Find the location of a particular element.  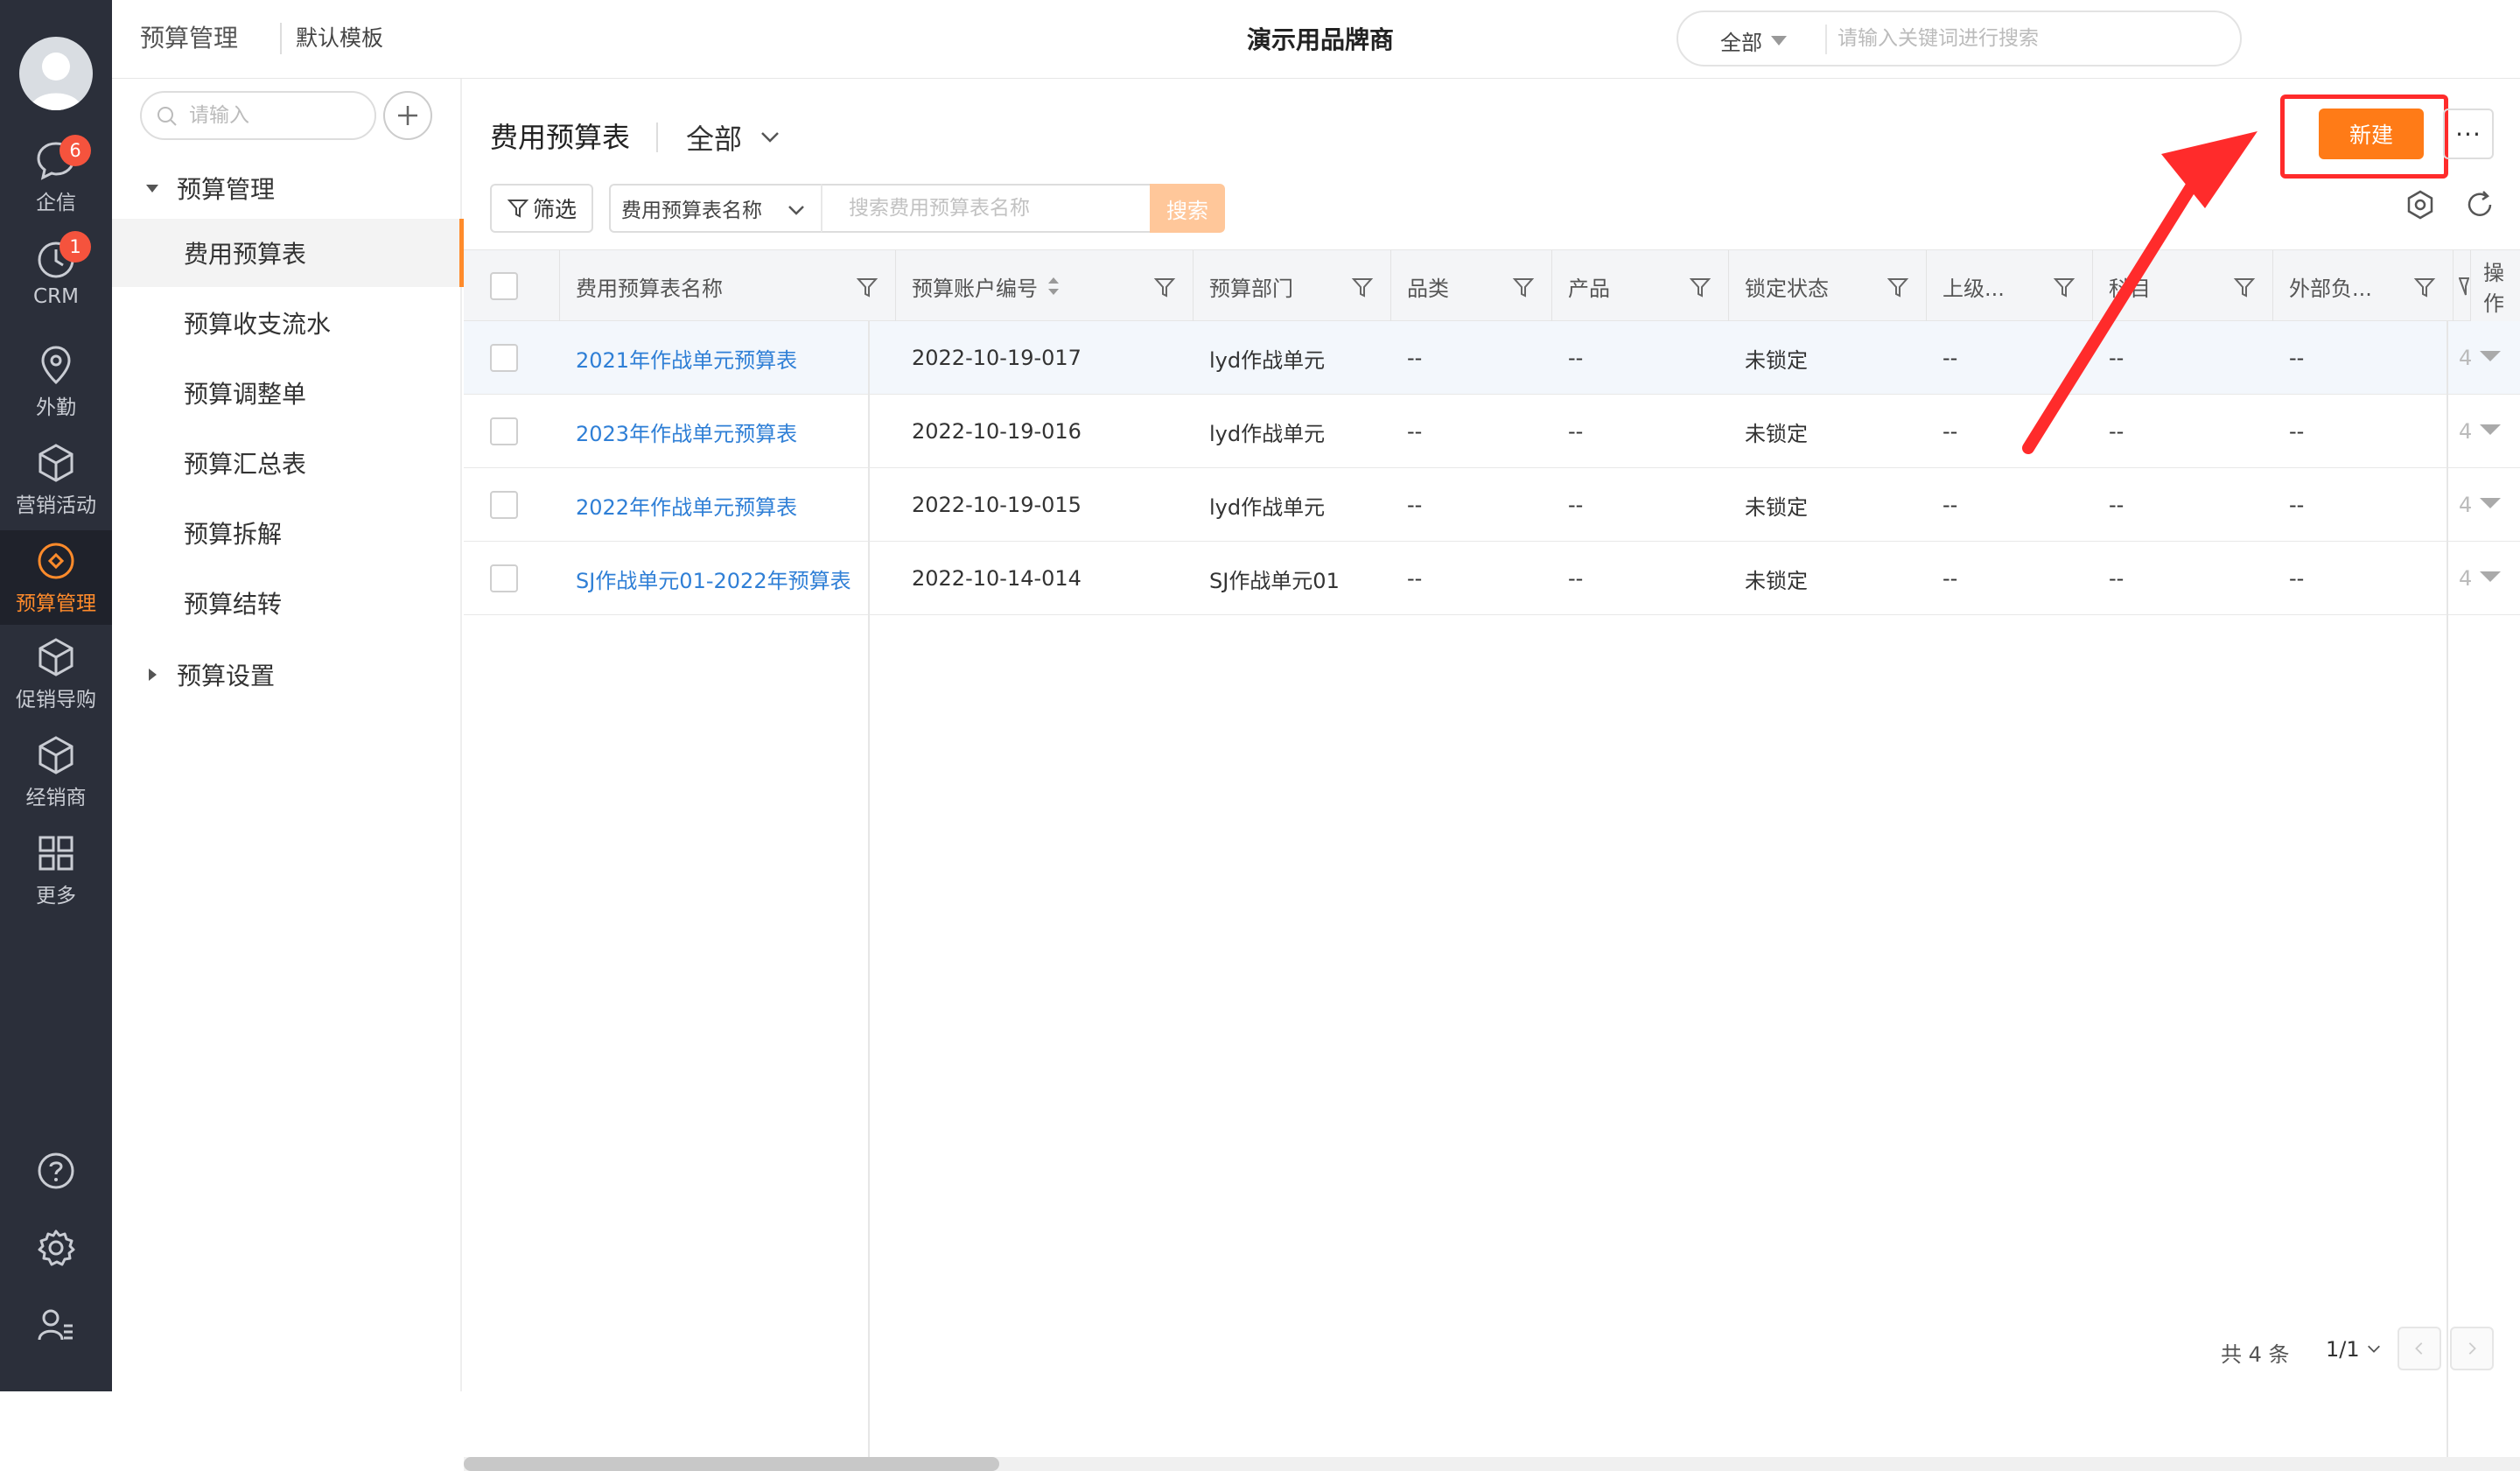

sidebar-item-budget-carryover: 预算结转 is located at coordinates (287, 603).